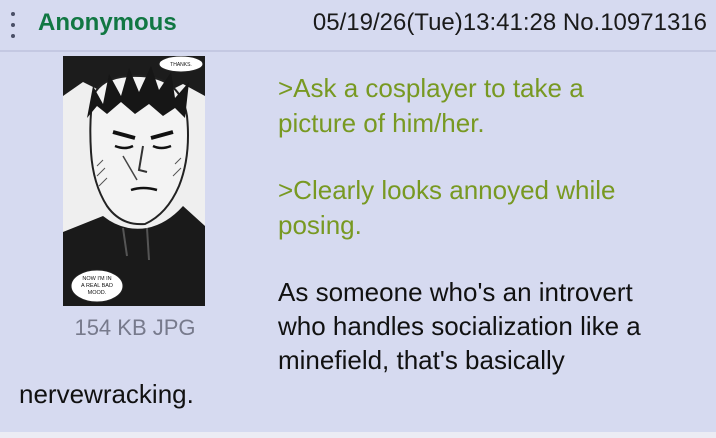 The height and width of the screenshot is (438, 716). What do you see at coordinates (635, 22) in the screenshot?
I see `post-number: No.10971316` at bounding box center [635, 22].